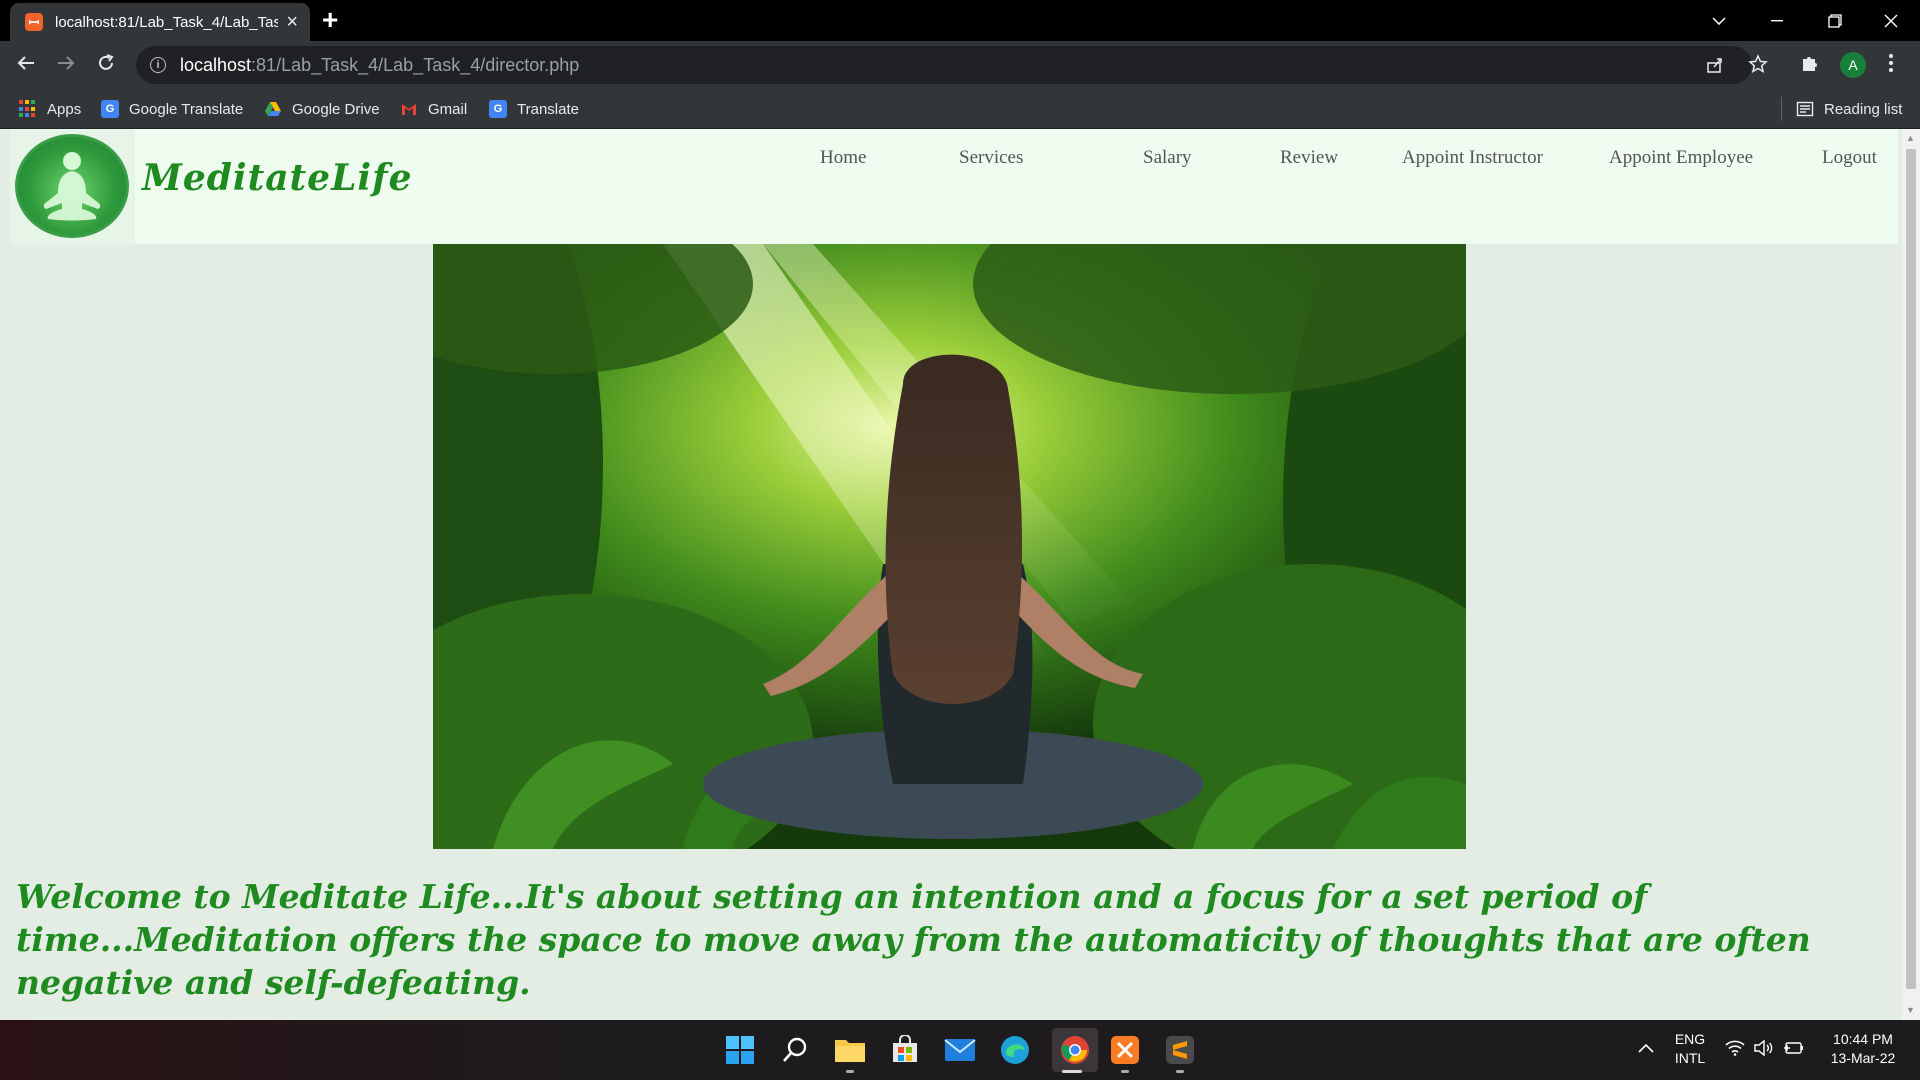 This screenshot has width=1920, height=1080. Describe the element at coordinates (1863, 1049) in the screenshot. I see `clock: 10:44 PM 13-Mar-22` at that location.